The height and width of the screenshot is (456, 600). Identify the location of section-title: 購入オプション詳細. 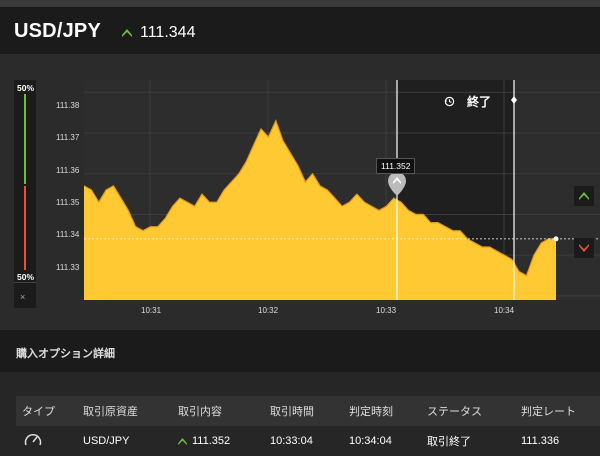
(65, 354).